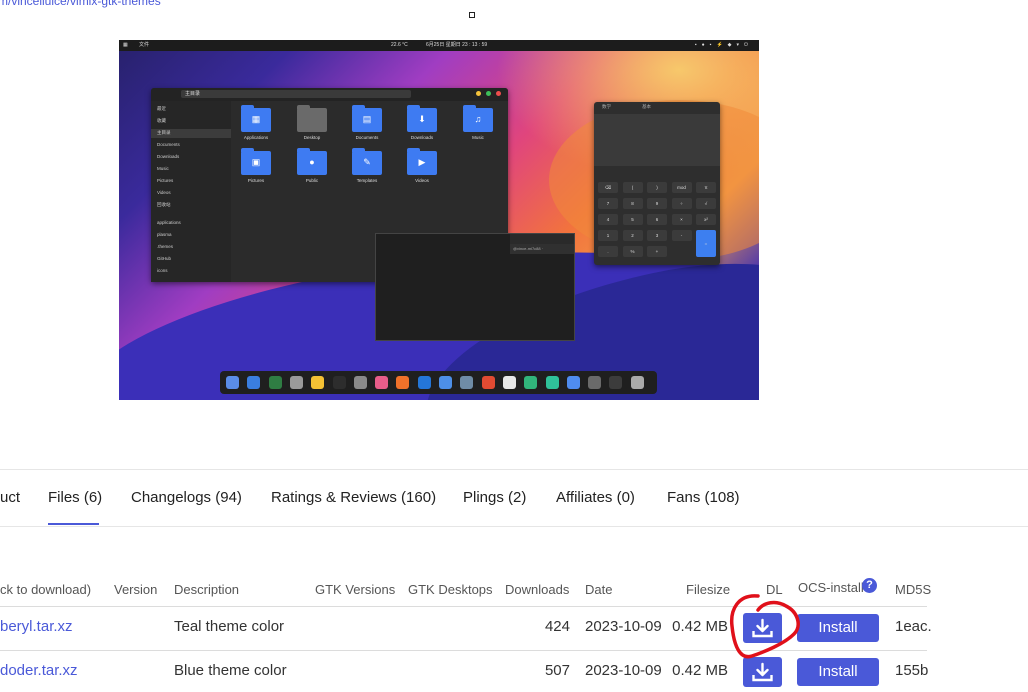 This screenshot has width=1028, height=692. What do you see at coordinates (595, 497) in the screenshot?
I see `tab-affiliates: Affiliates (0)` at bounding box center [595, 497].